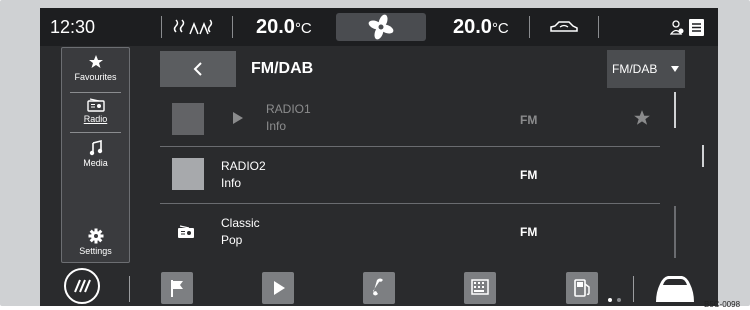 The width and height of the screenshot is (750, 310). What do you see at coordinates (722, 304) in the screenshot?
I see `figure-id: B5C-0098` at bounding box center [722, 304].